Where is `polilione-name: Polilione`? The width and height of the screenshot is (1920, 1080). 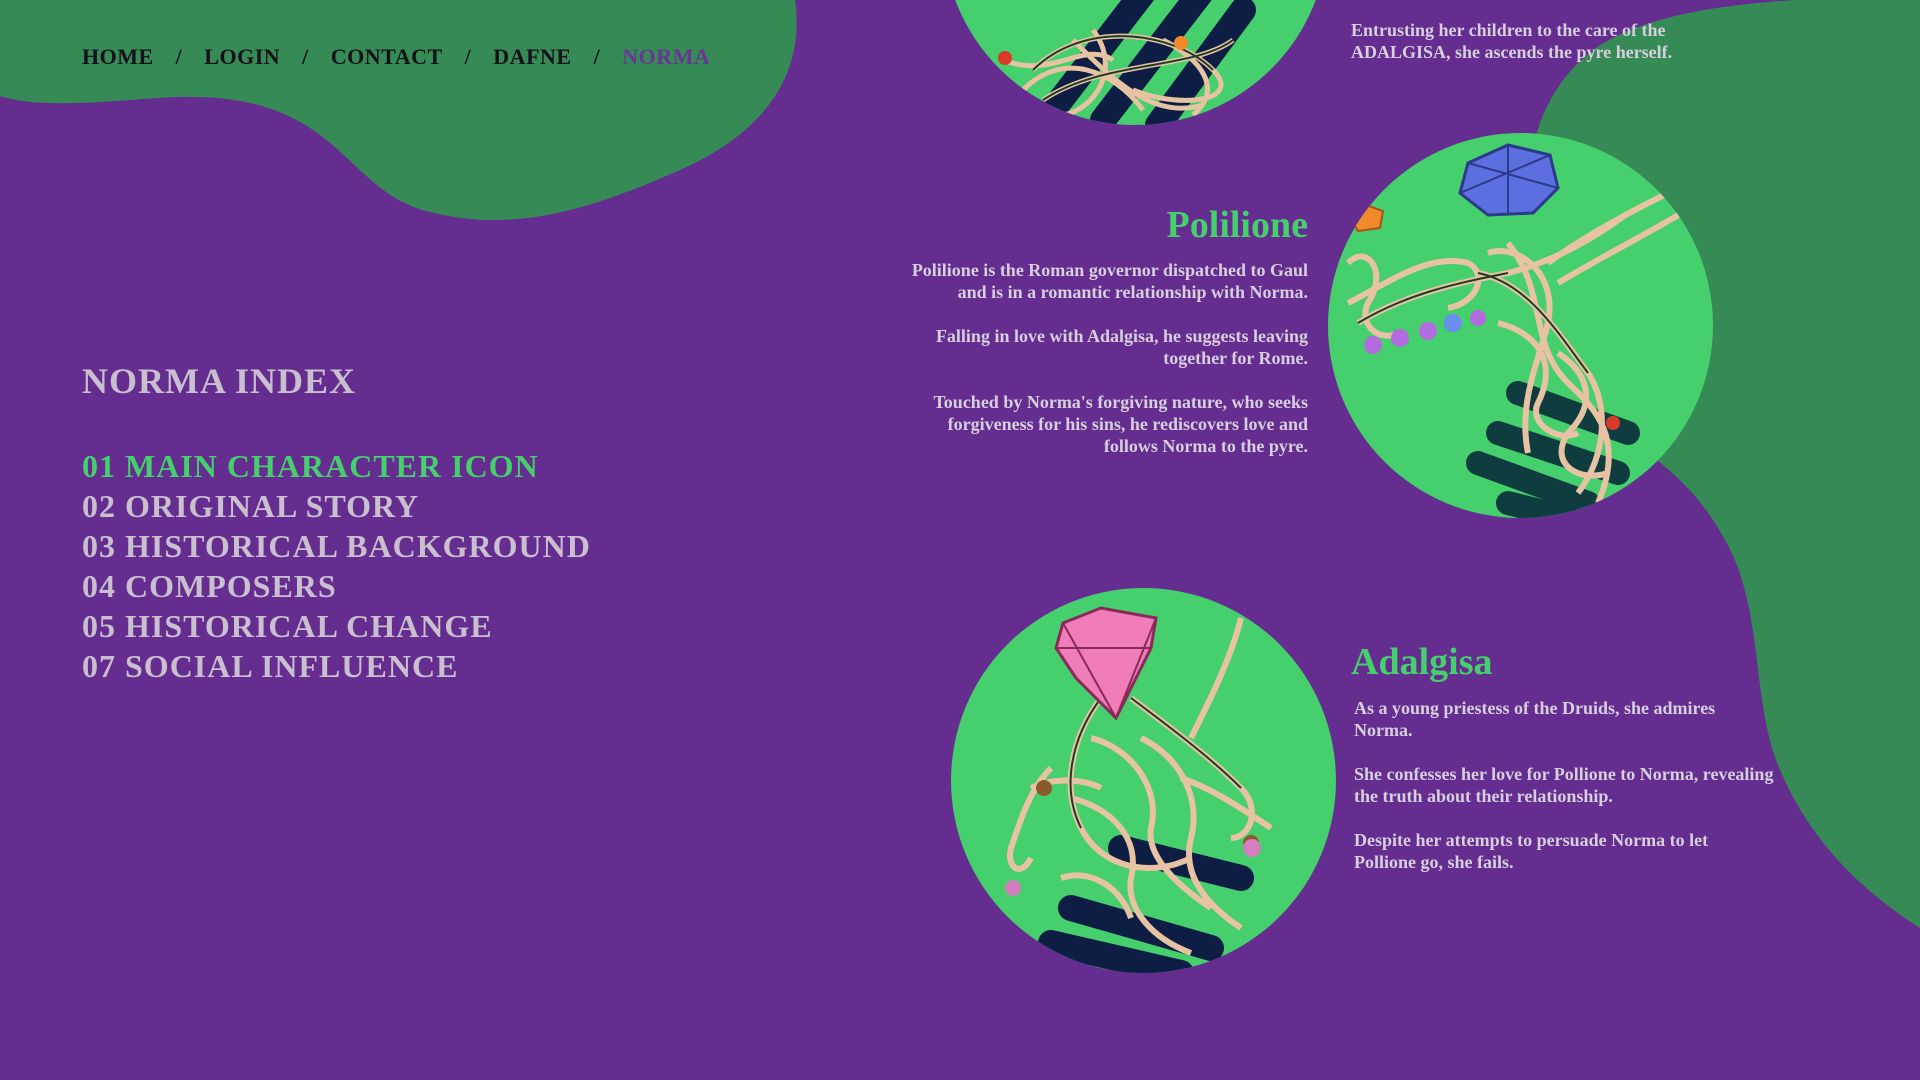 polilione-name: Polilione is located at coordinates (1237, 225).